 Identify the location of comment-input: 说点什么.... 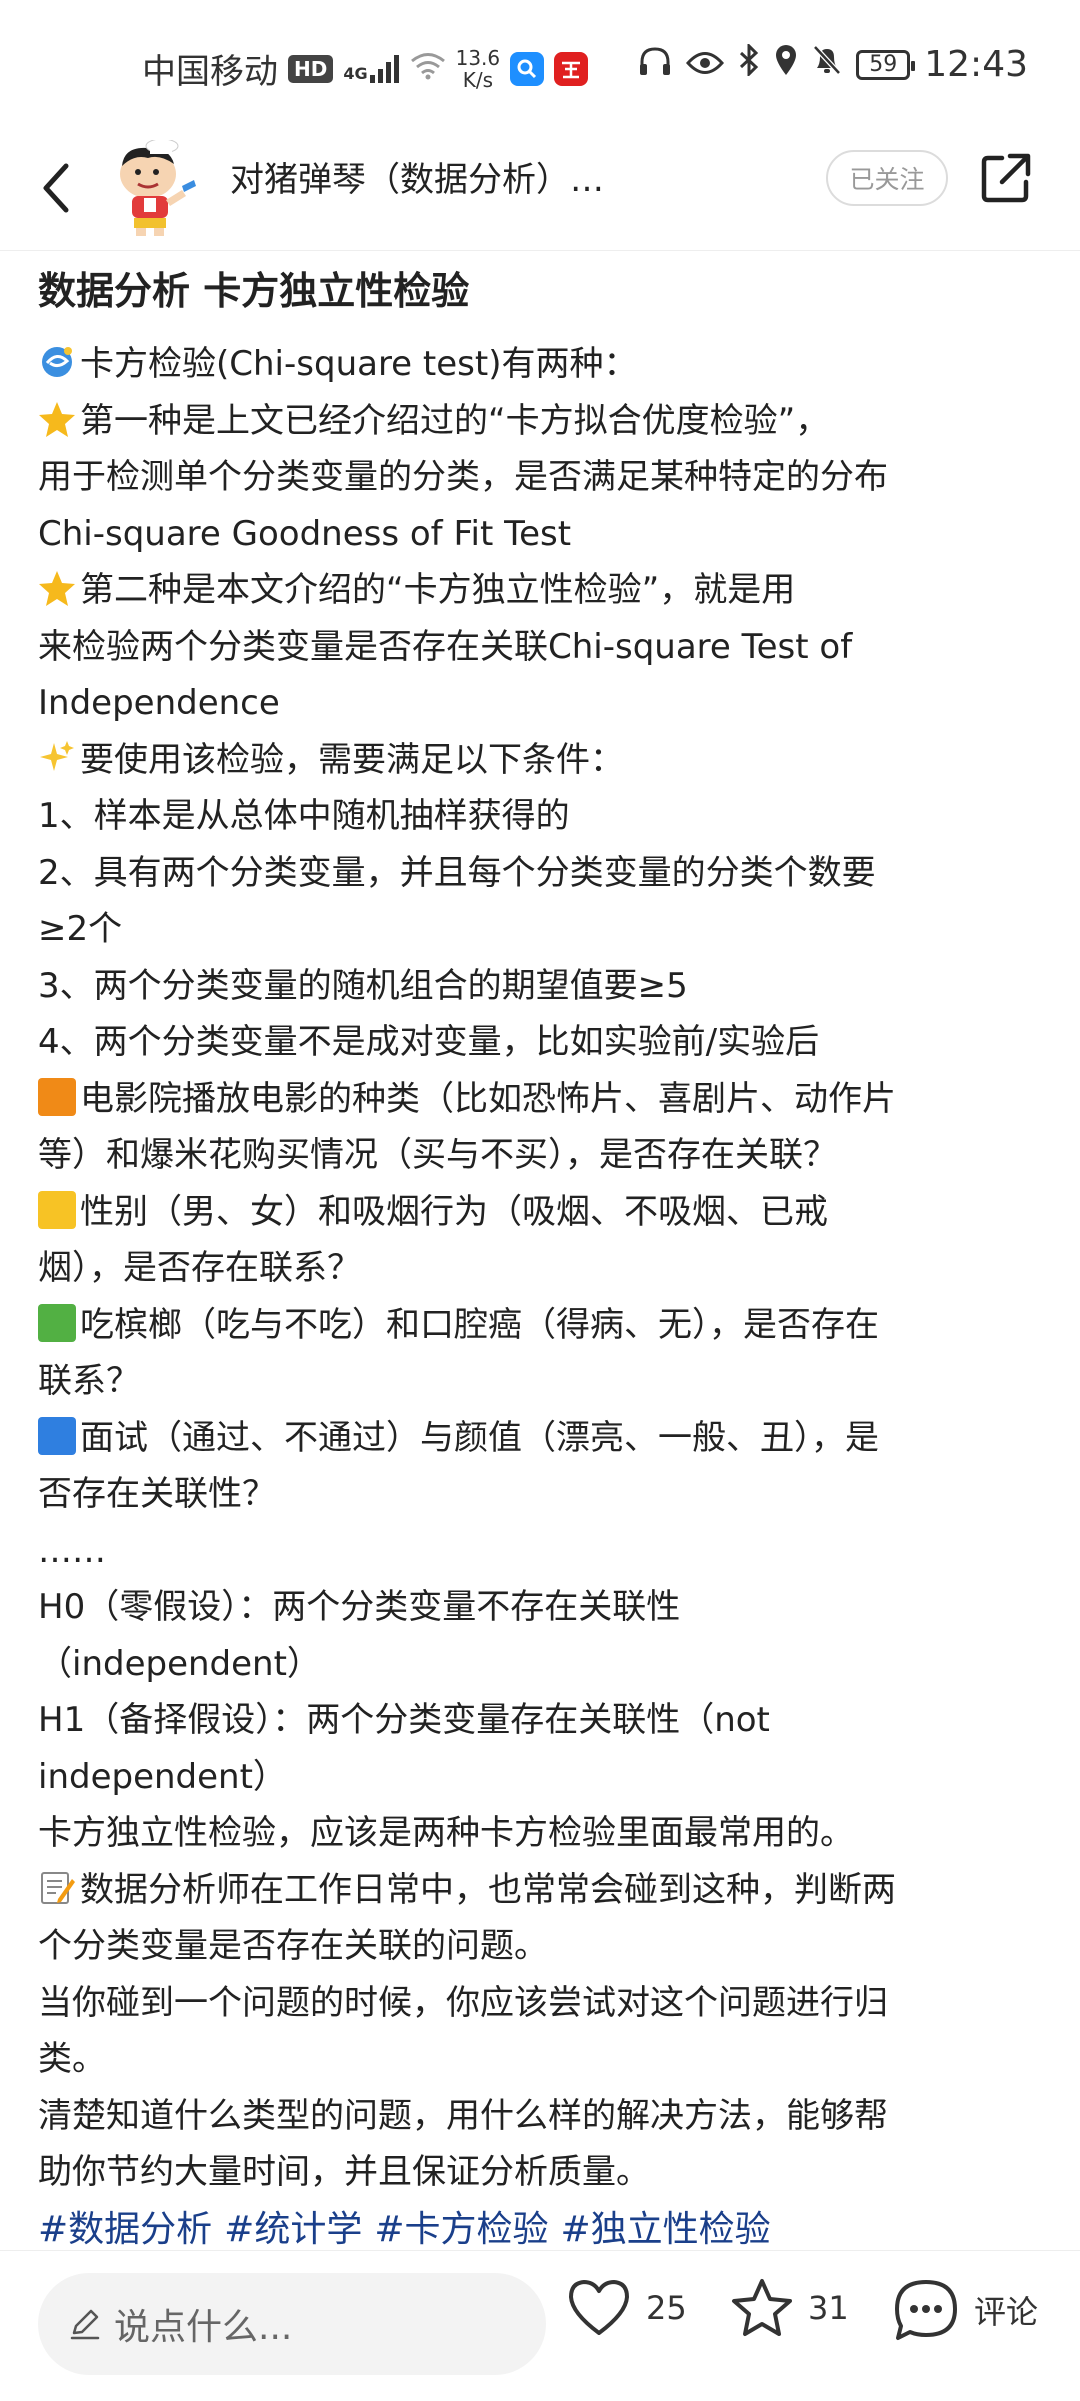
(292, 2324).